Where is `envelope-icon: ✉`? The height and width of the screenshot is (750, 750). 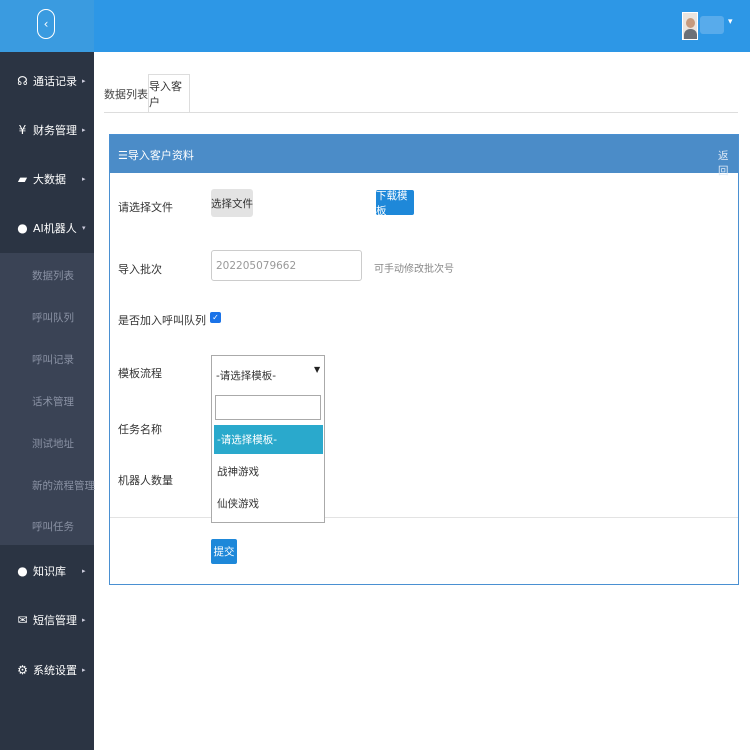
envelope-icon: ✉ is located at coordinates (22, 619).